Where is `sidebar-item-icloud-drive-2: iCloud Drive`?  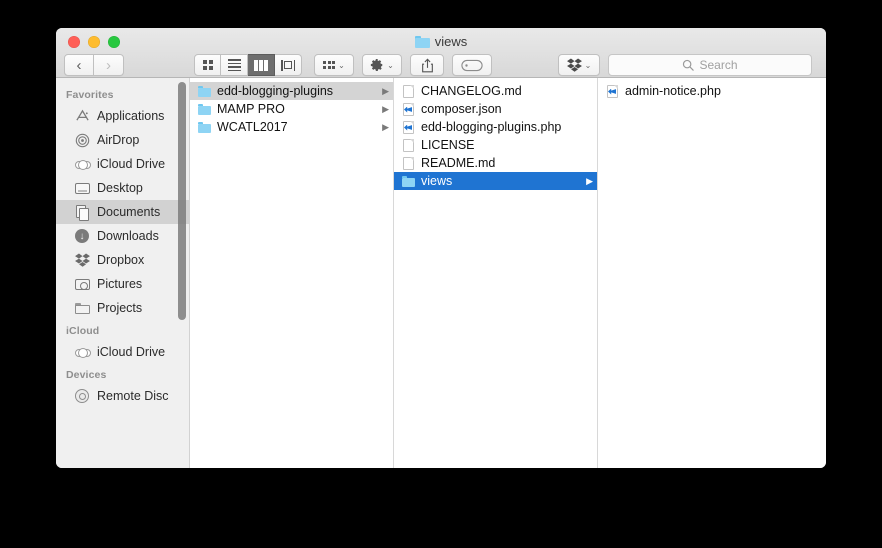
sidebar-item-icloud-drive-2: iCloud Drive is located at coordinates (122, 352).